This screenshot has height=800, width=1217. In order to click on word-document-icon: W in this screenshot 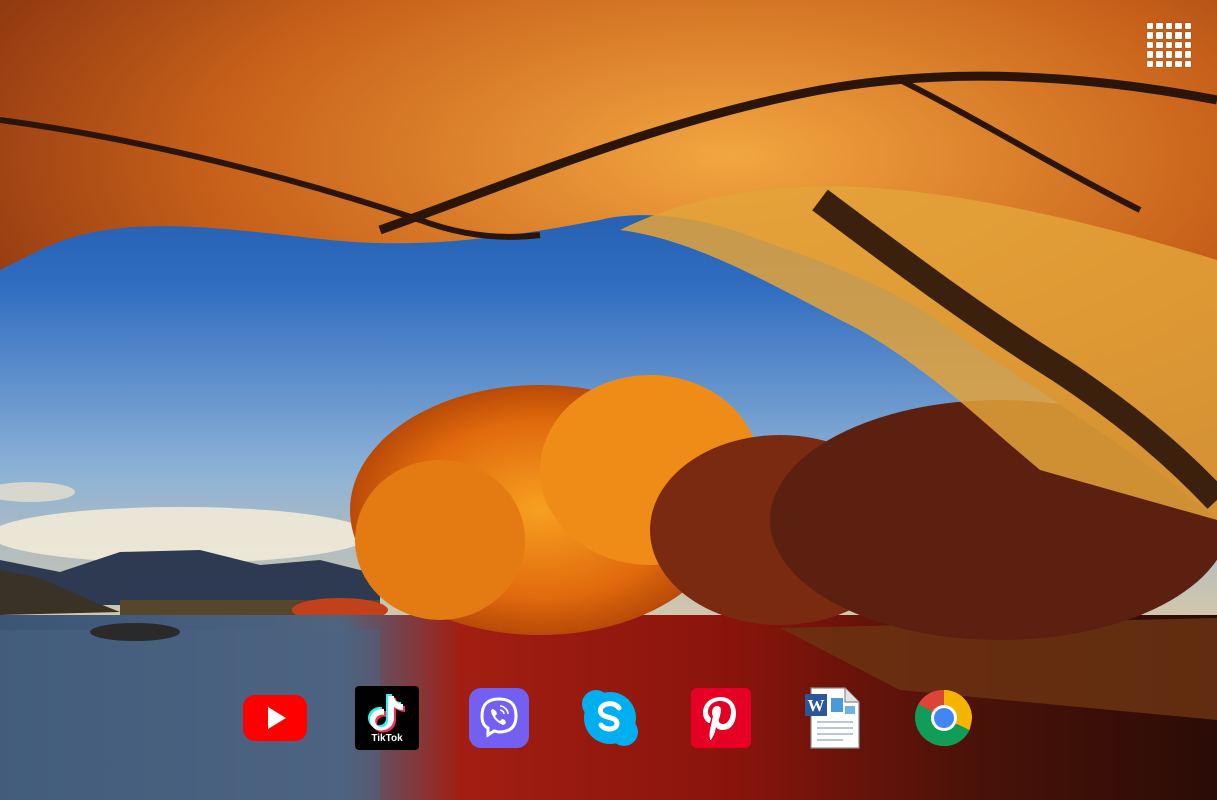, I will do `click(832, 718)`.